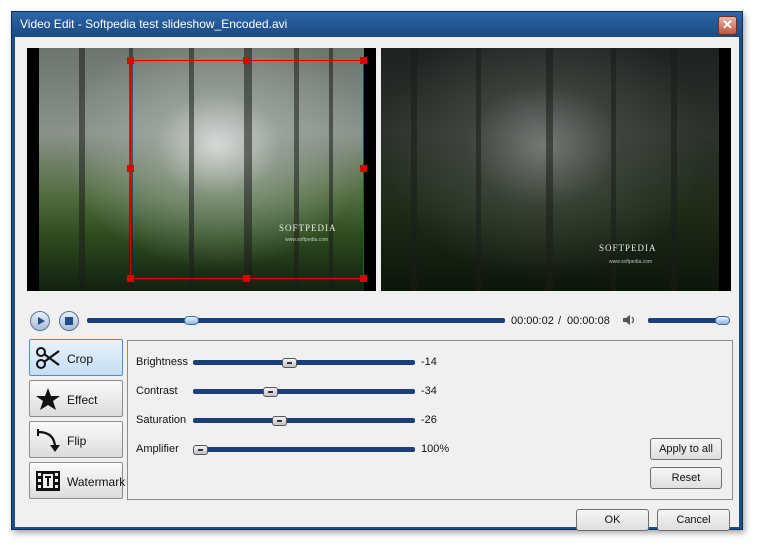 The image size is (764, 553). What do you see at coordinates (80, 359) in the screenshot?
I see `tab-crop-label: Crop` at bounding box center [80, 359].